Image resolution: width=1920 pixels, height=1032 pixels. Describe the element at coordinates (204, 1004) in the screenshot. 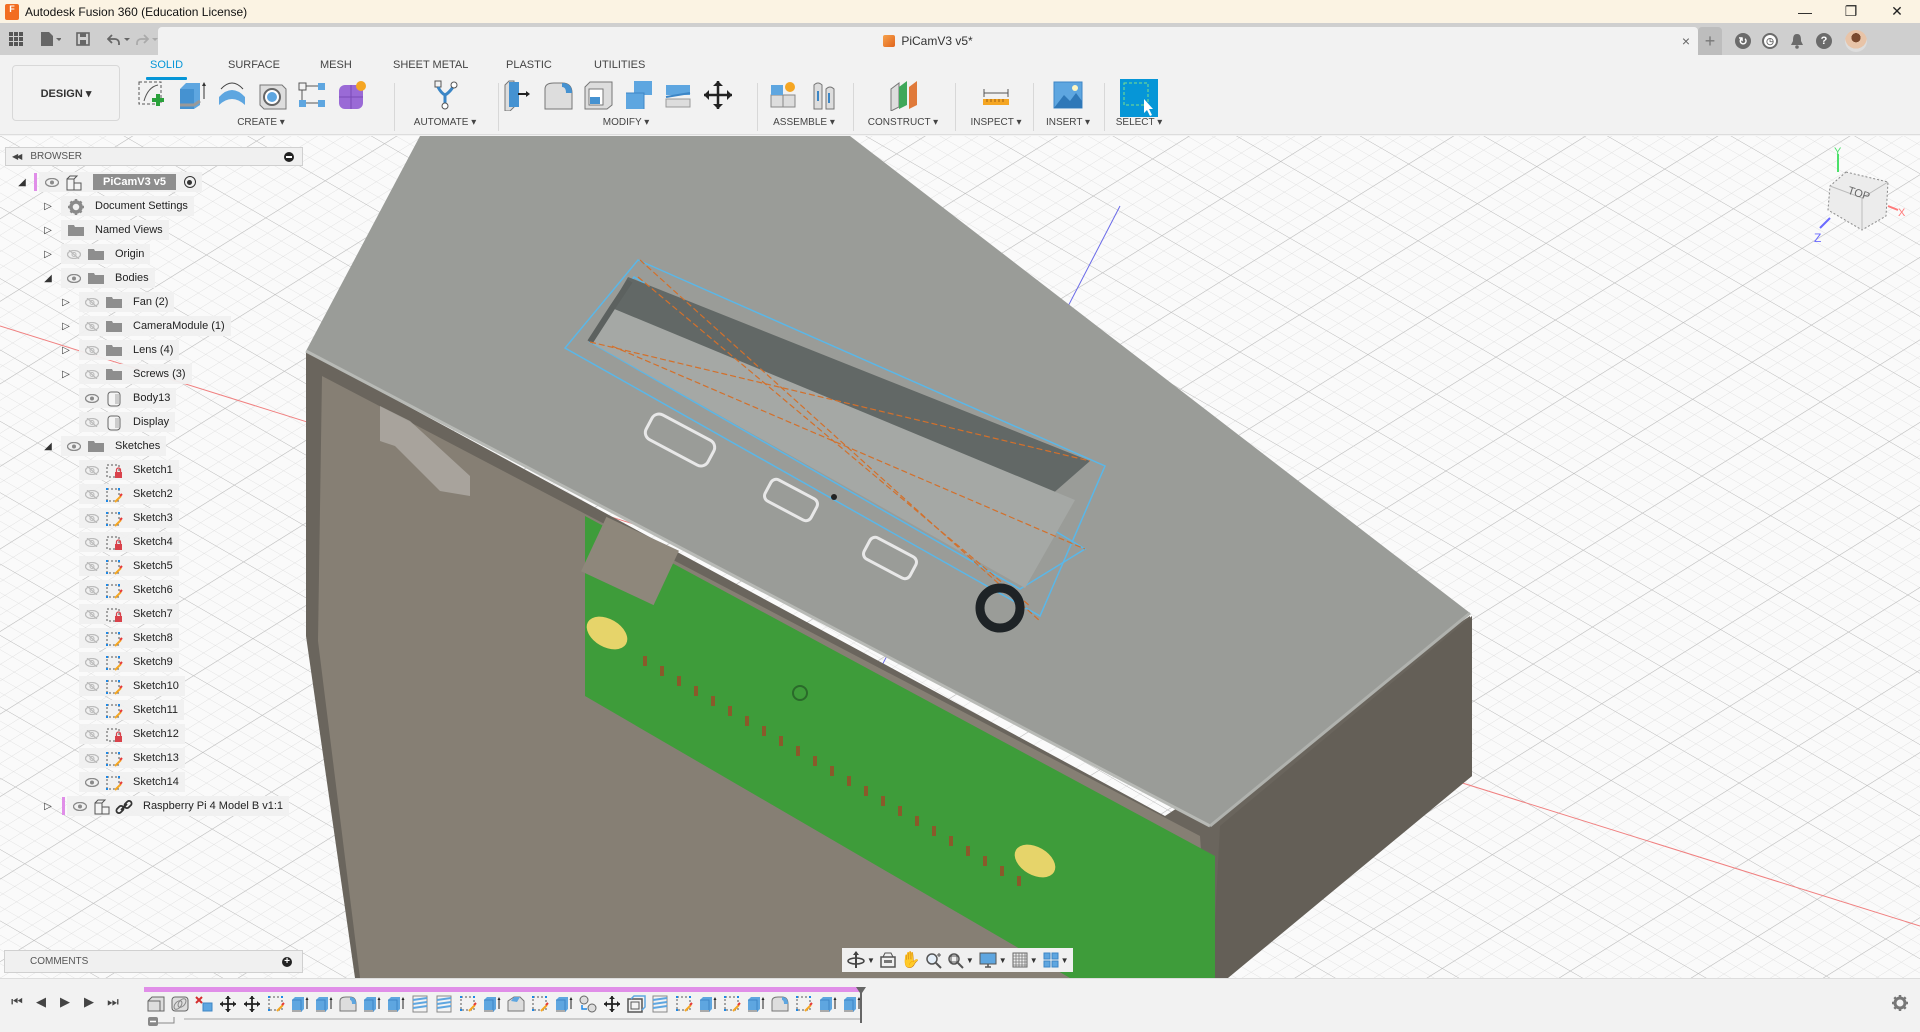

I see `timeline-feature-delete-icon` at that location.